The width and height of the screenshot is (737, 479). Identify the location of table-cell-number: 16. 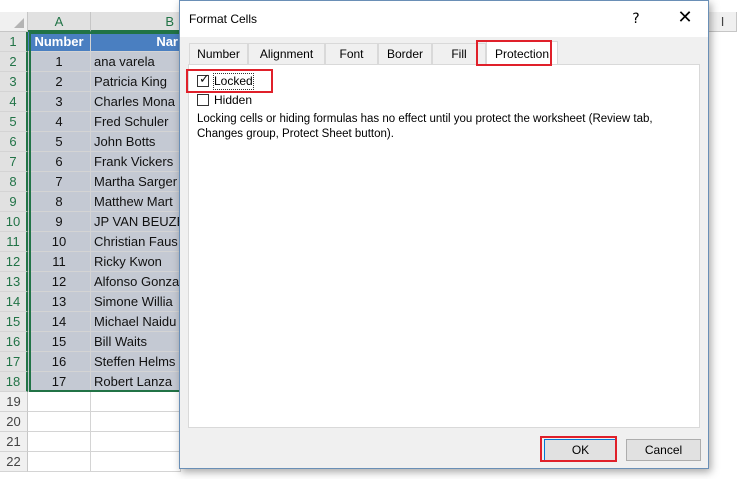
(59, 362).